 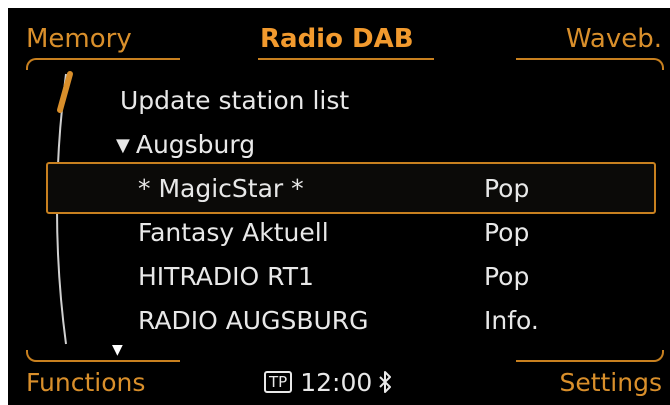 I want to click on list-item-update-station-list: Update station list, so click(x=234, y=101).